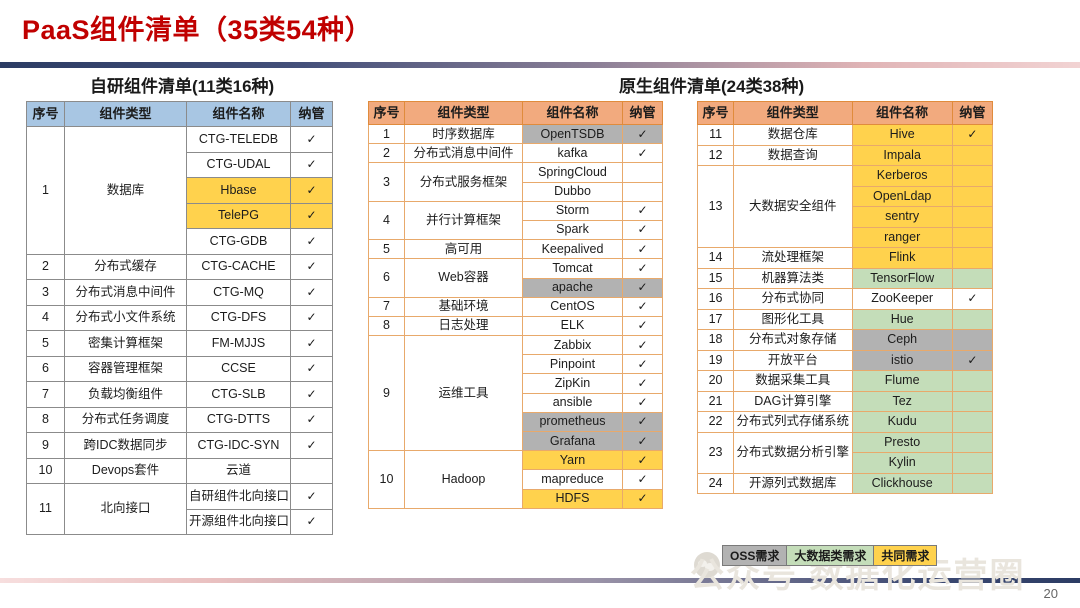 The image size is (1080, 608). What do you see at coordinates (238, 368) in the screenshot?
I see `cell-component-name: CCSE` at bounding box center [238, 368].